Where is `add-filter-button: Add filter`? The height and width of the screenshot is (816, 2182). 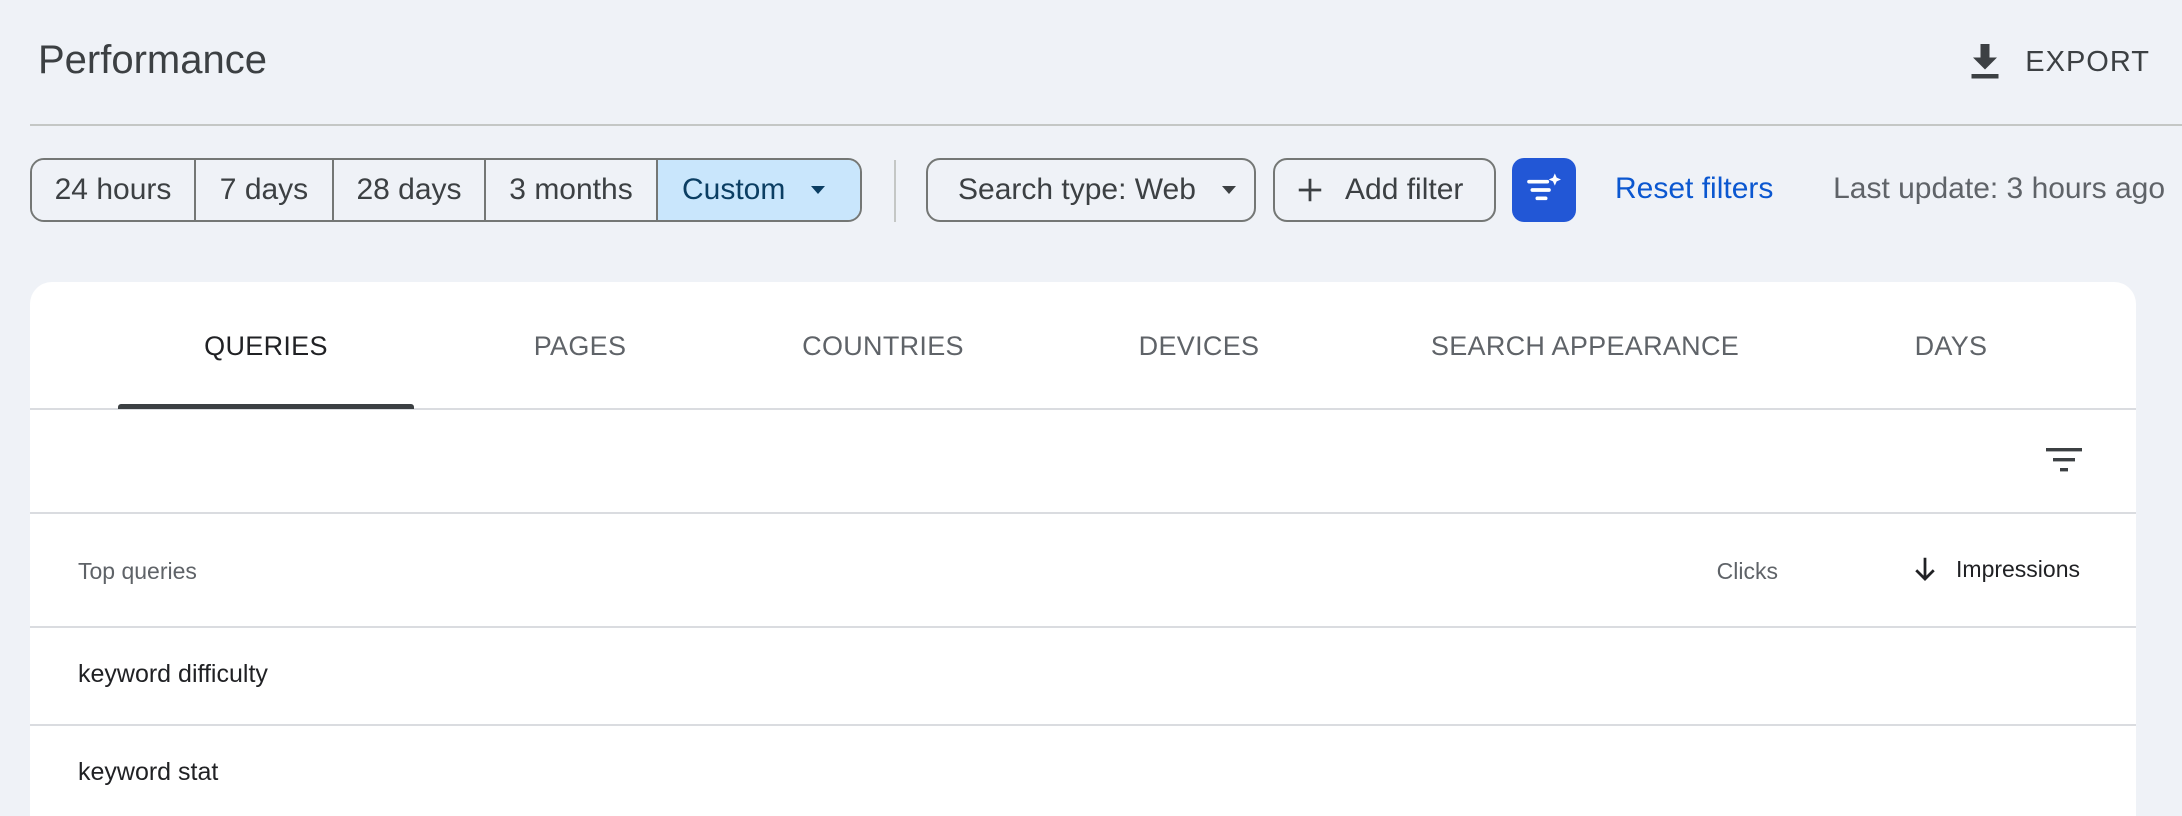
add-filter-button: Add filter is located at coordinates (1384, 190).